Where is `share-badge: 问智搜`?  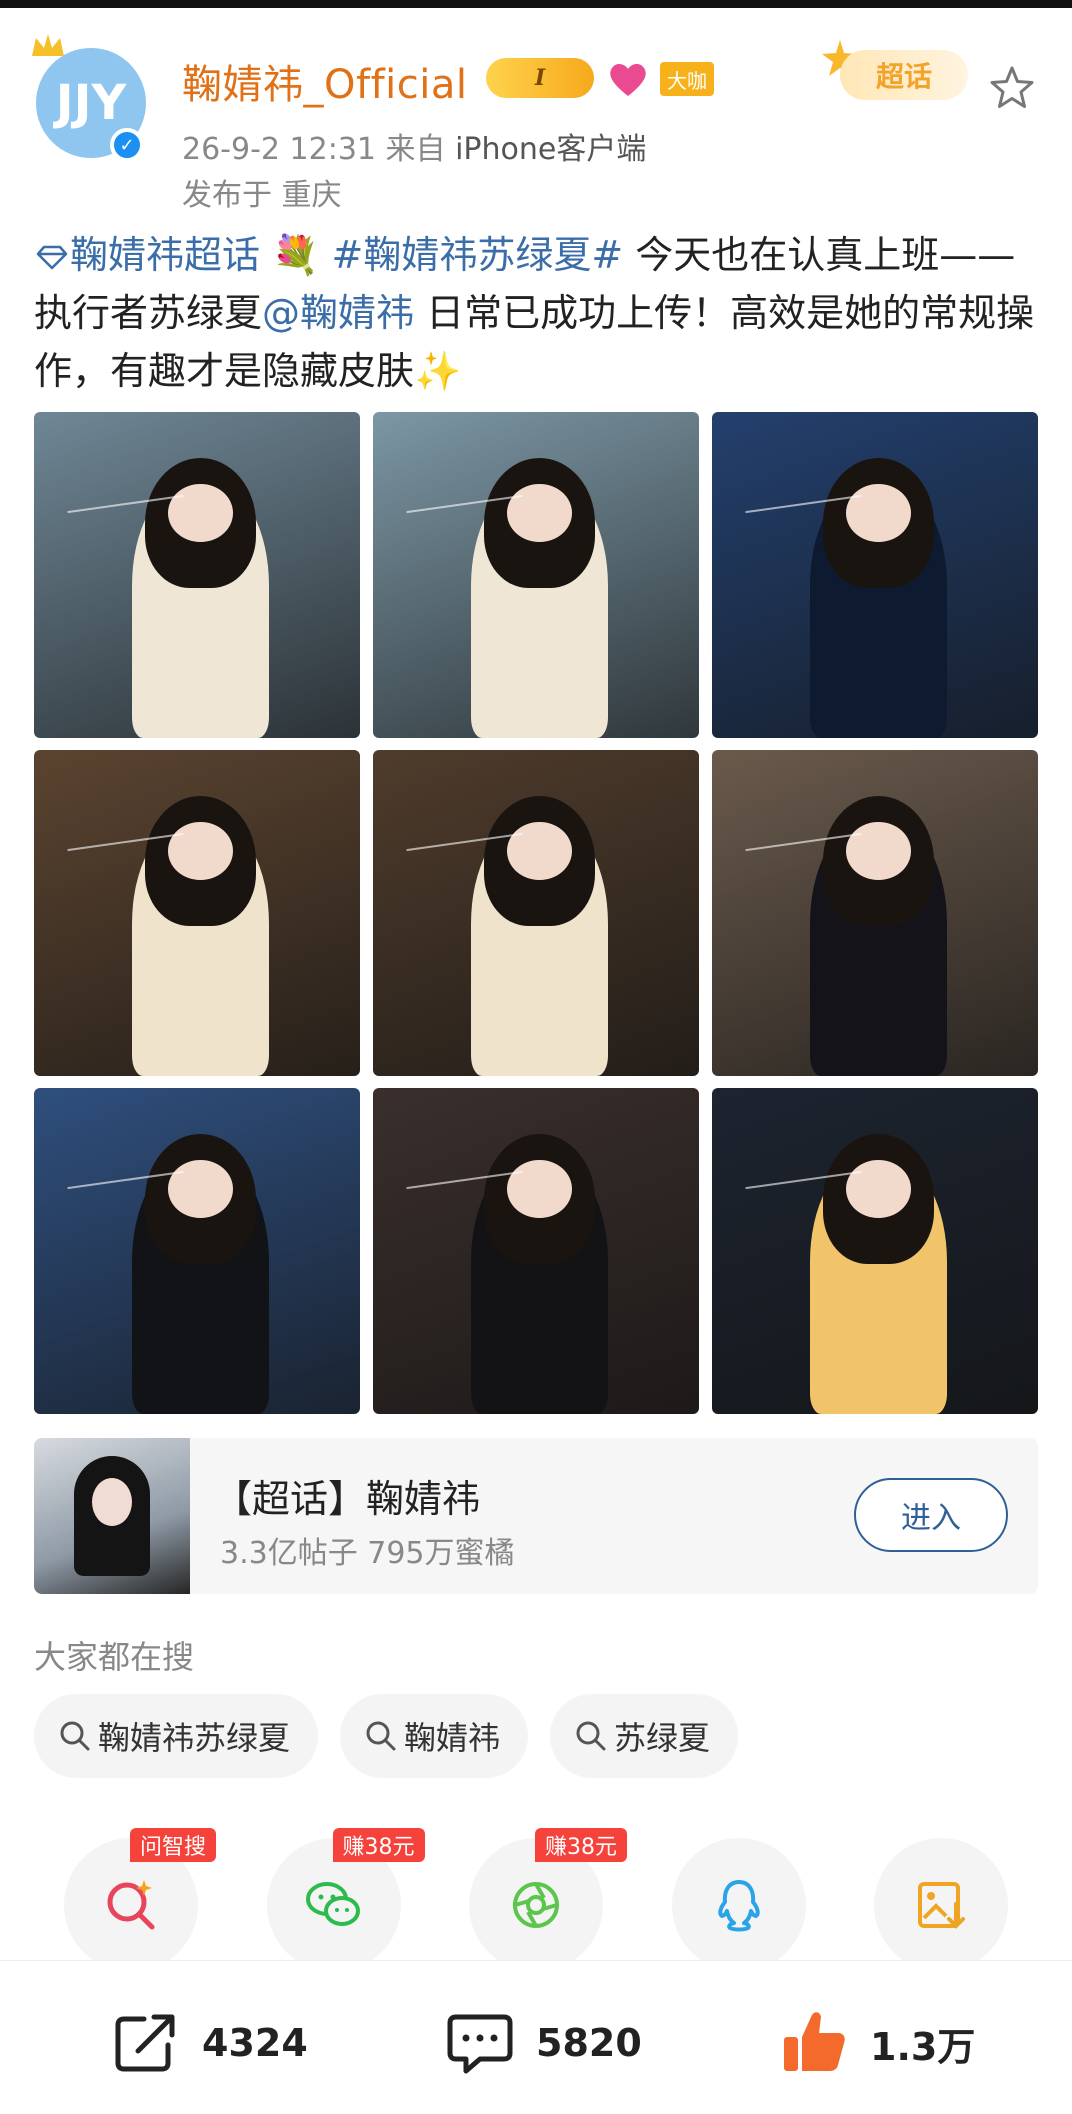
share-badge: 问智搜 is located at coordinates (173, 1845).